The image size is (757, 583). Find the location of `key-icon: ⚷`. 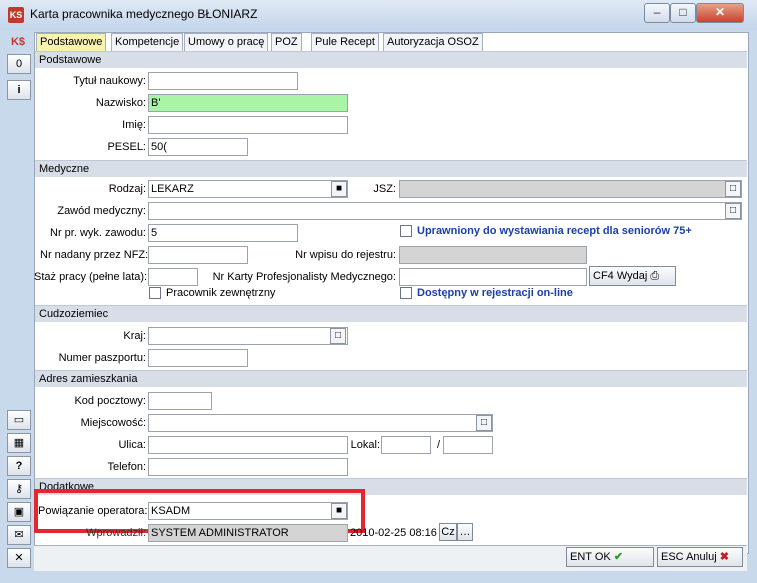

key-icon: ⚷ is located at coordinates (19, 489).